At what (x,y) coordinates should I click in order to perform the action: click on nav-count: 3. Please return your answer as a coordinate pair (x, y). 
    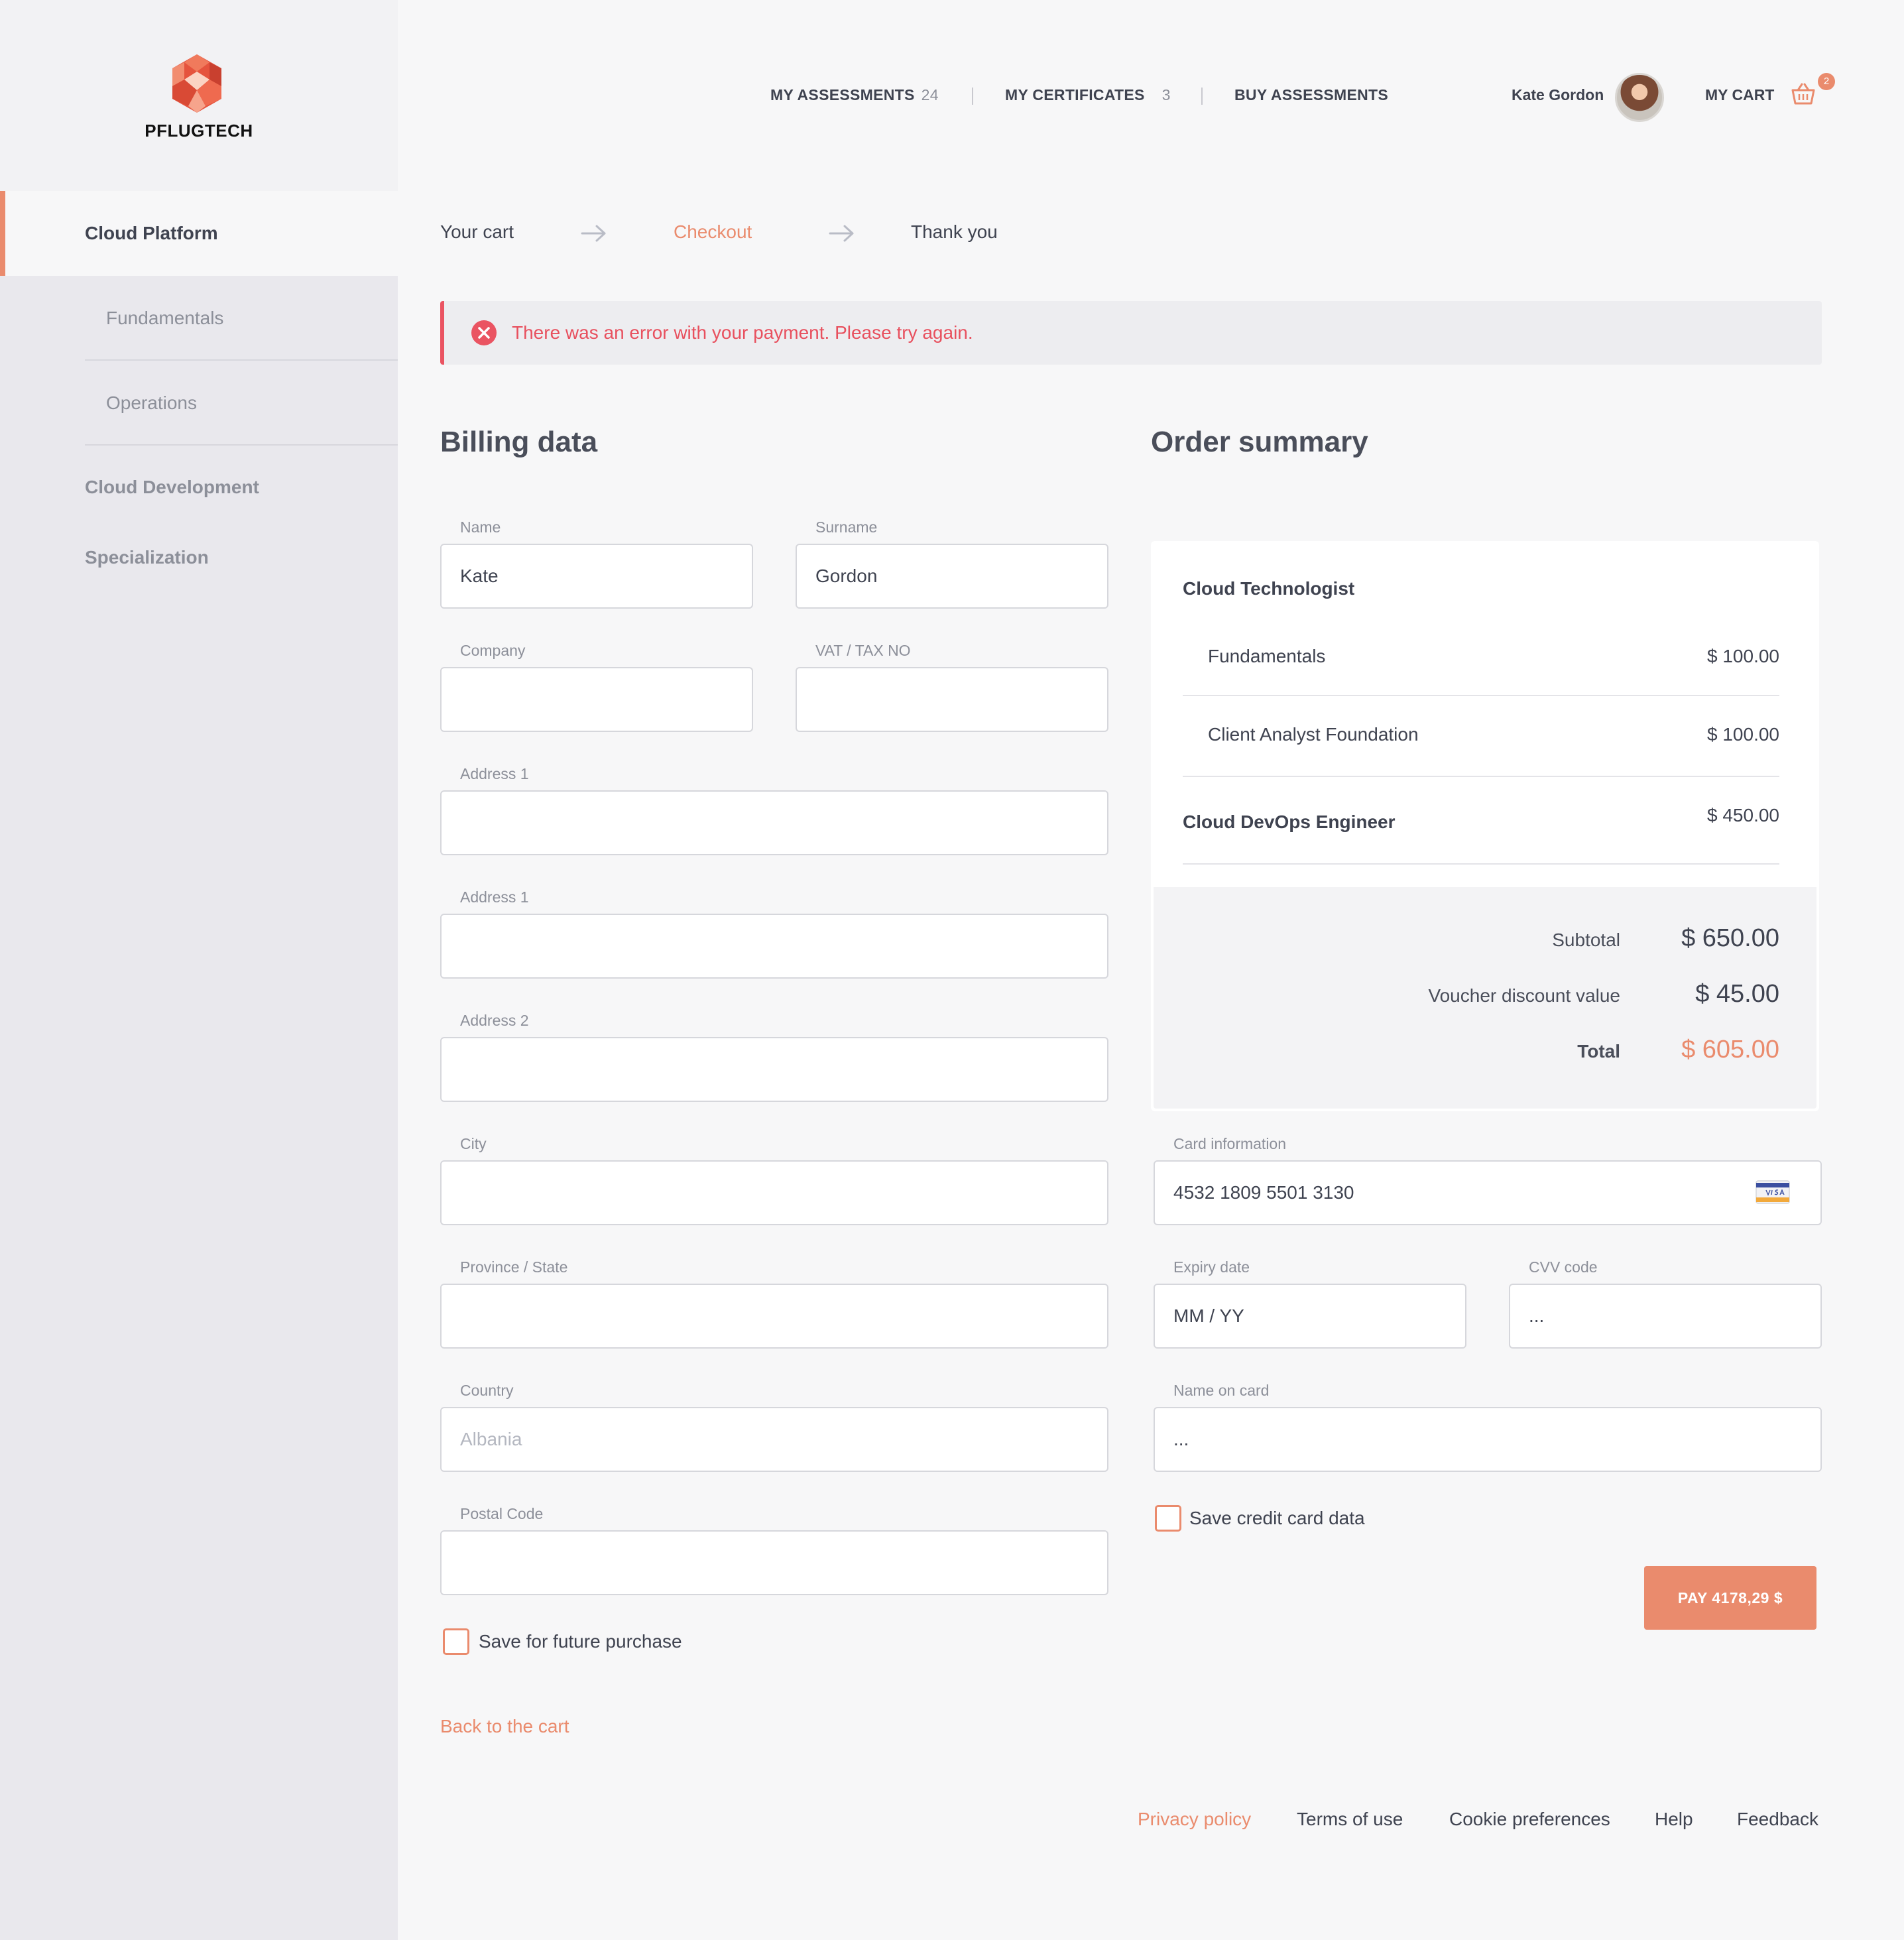
    Looking at the image, I should click on (1166, 95).